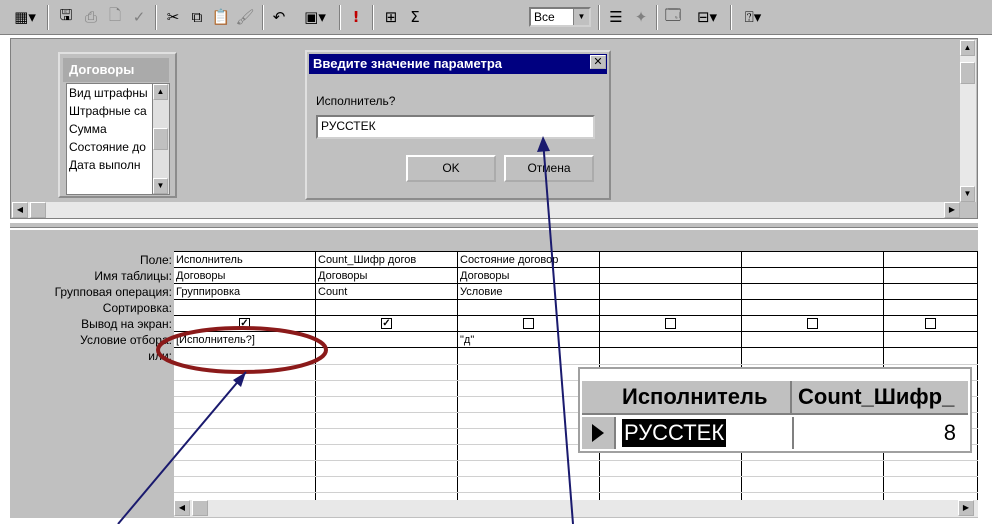  I want to click on arrow-head, so click(543, 144).